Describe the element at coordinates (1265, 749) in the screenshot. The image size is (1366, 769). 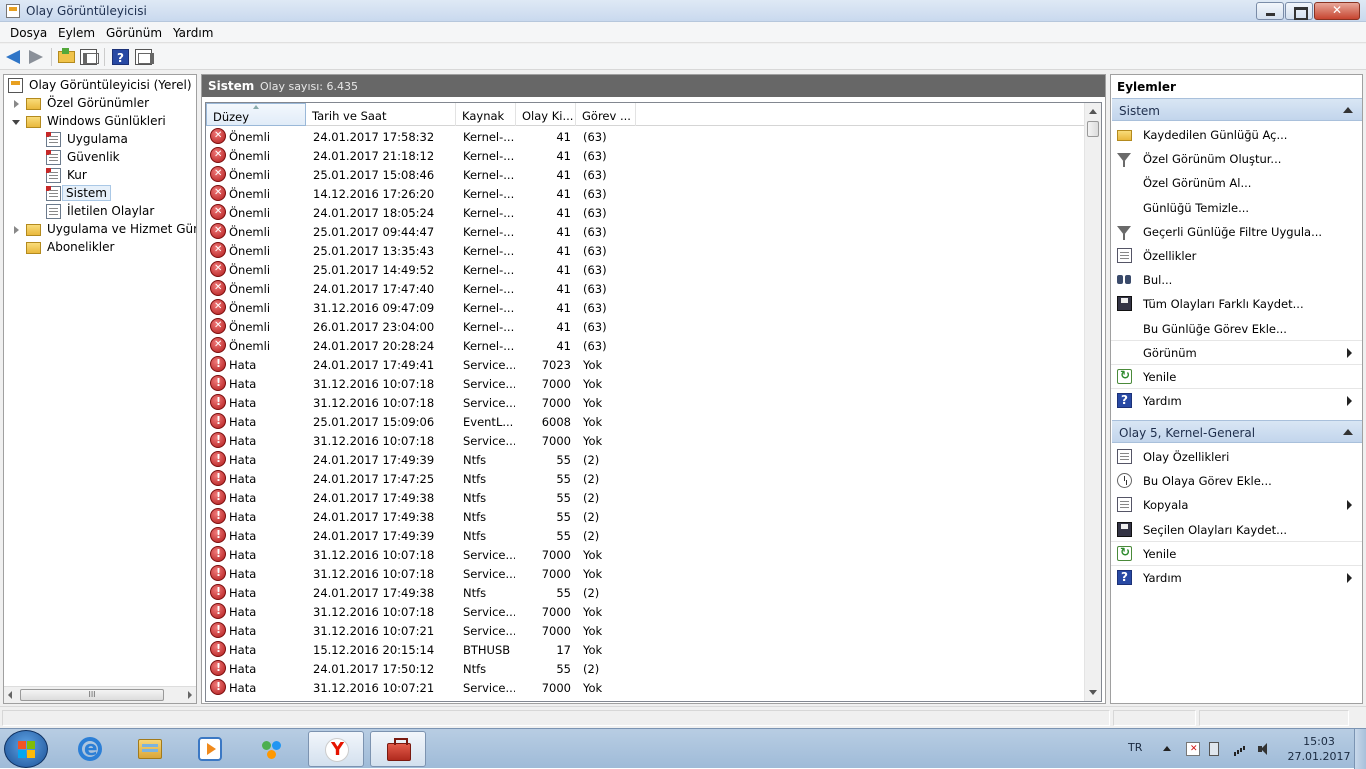
I see `volume-icon` at that location.